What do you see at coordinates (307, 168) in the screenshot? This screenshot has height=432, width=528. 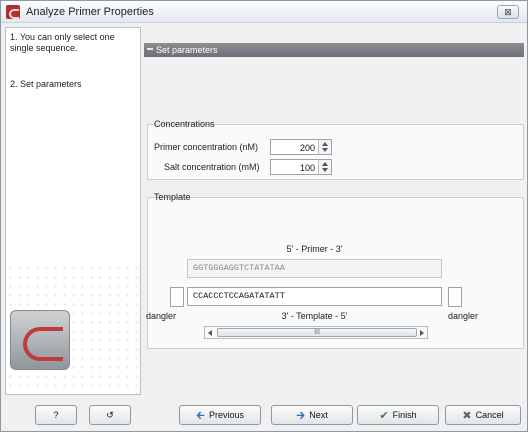 I see `salt-concentration-value: 100` at bounding box center [307, 168].